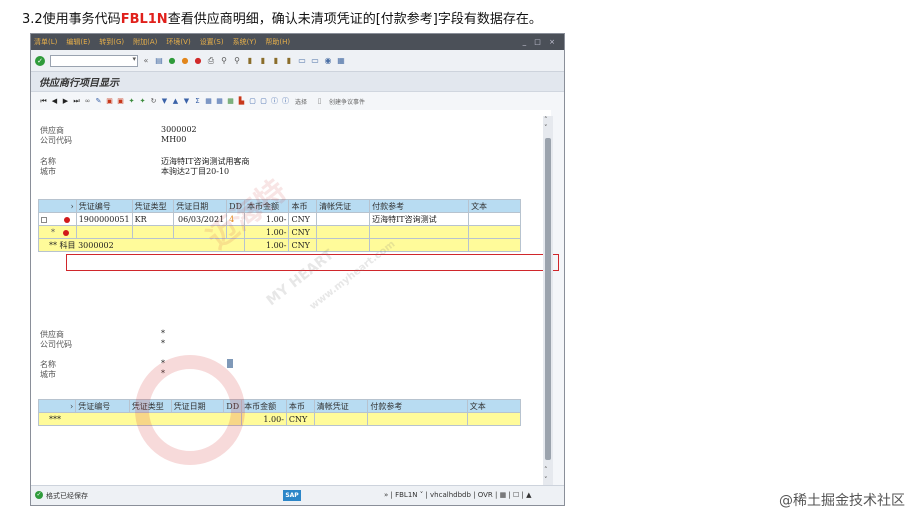 This screenshot has height=522, width=921. Describe the element at coordinates (175, 101) in the screenshot. I see `sort-asc-icon: ▲` at that location.